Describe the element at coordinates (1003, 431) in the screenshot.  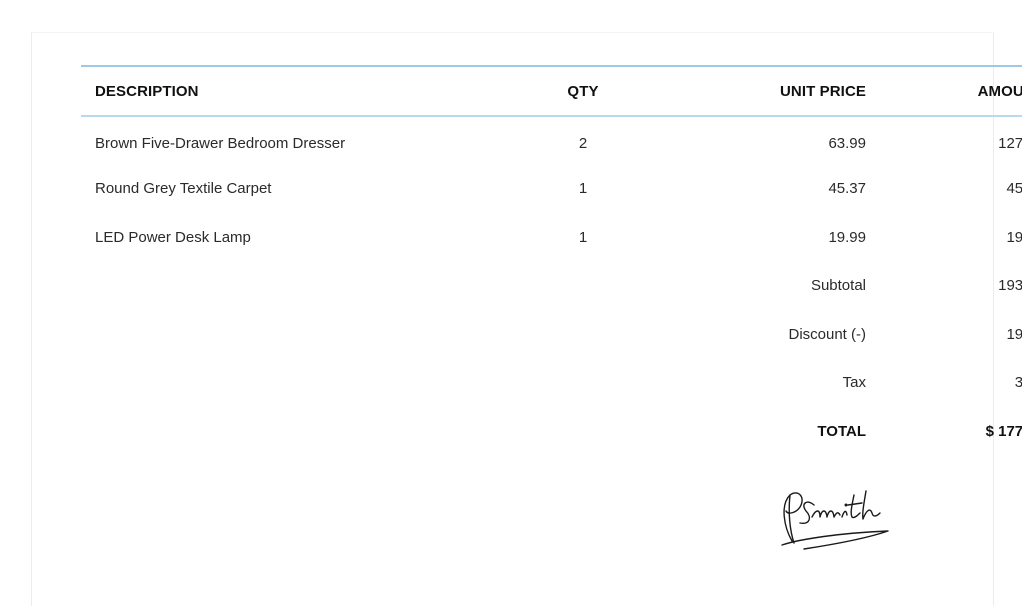
I see `total-value: $ 177.63` at that location.